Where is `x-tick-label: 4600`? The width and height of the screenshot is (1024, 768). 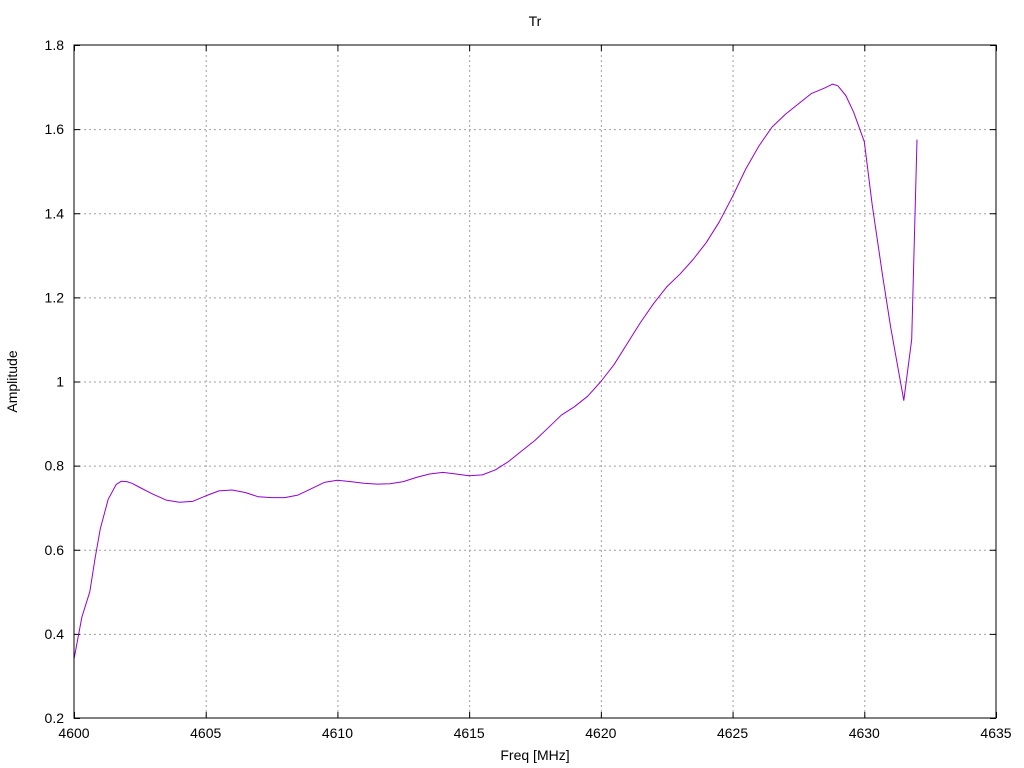 x-tick-label: 4600 is located at coordinates (73, 733).